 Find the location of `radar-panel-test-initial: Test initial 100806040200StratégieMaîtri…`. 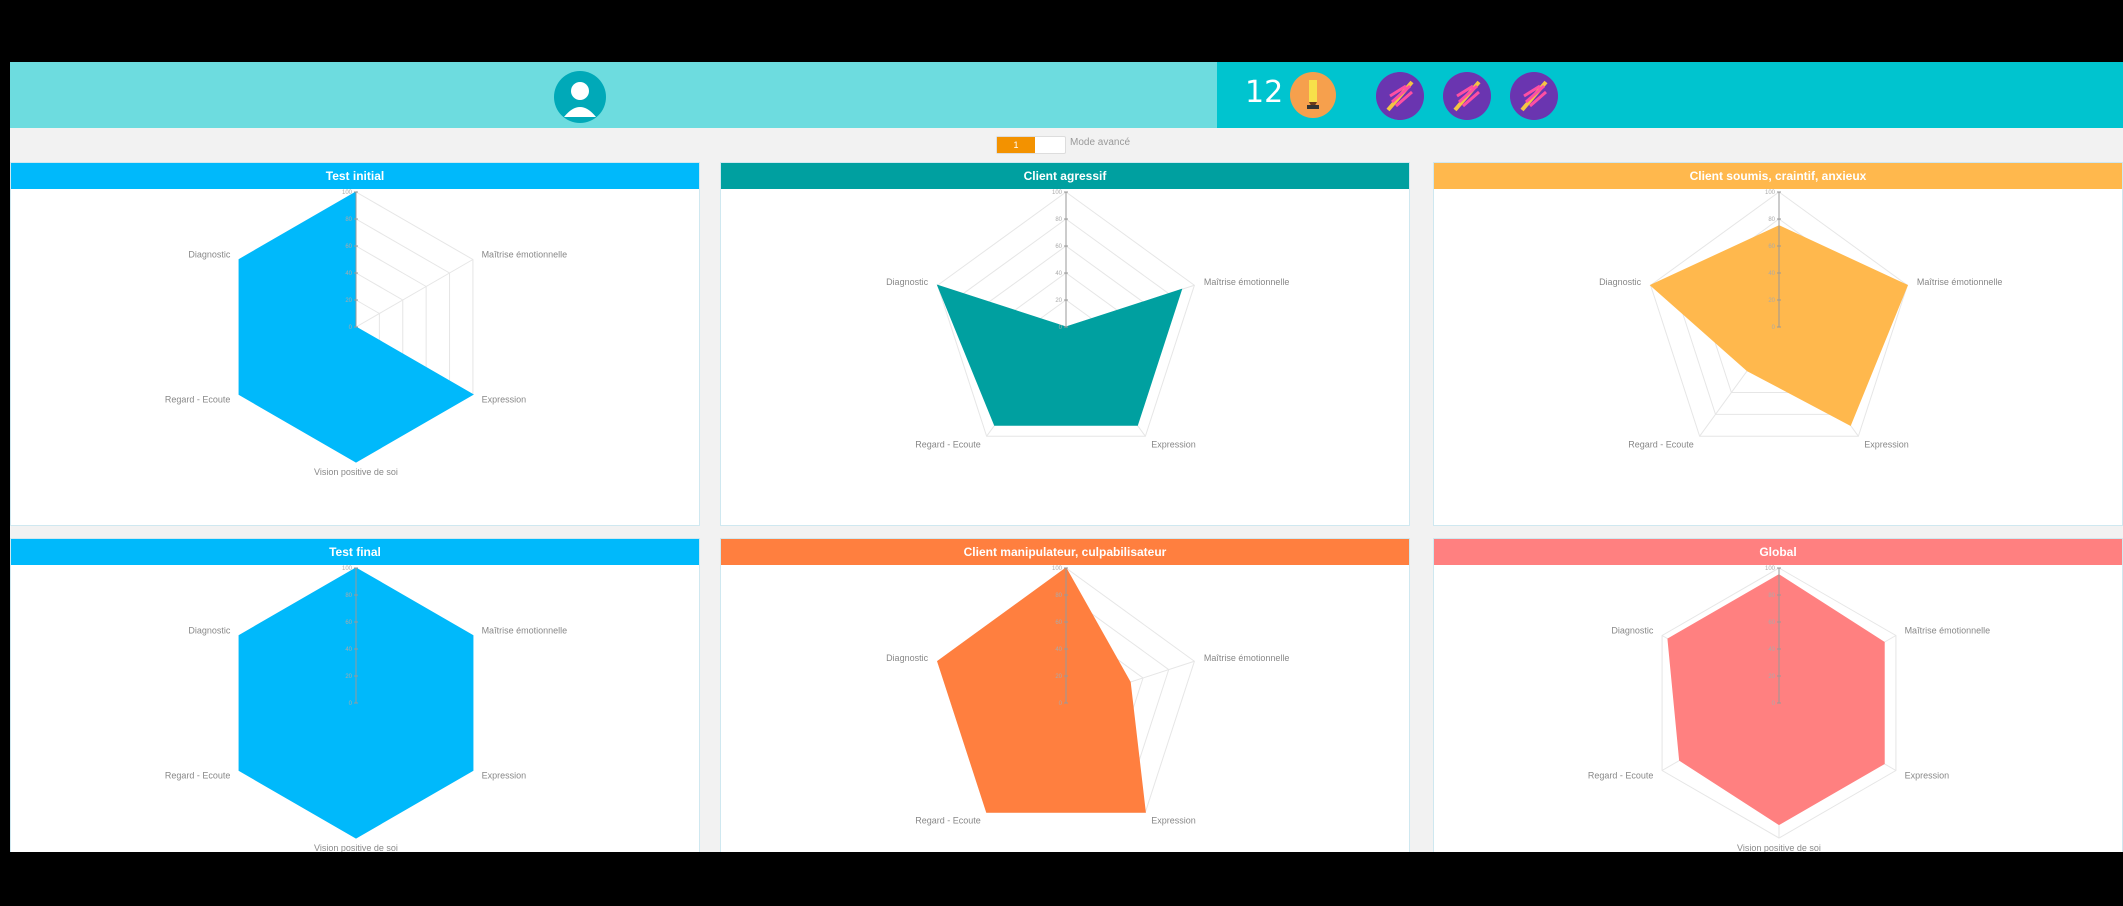

radar-panel-test-initial: Test initial 100806040200StratégieMaîtri… is located at coordinates (355, 344).